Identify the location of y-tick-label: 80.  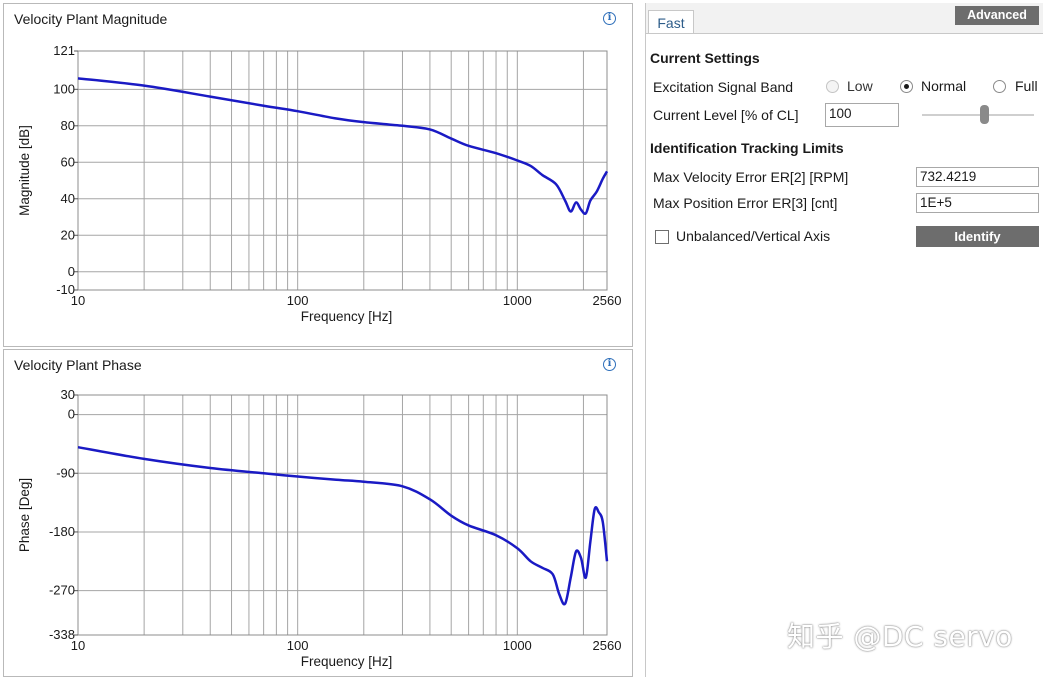
(68, 125).